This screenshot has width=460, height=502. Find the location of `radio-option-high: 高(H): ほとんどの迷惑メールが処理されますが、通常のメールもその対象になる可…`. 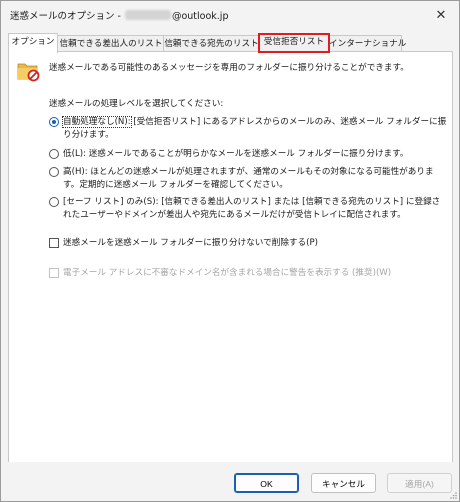

radio-option-high: 高(H): ほとんどの迷惑メールが処理されますが、通常のメールもその対象になる可… is located at coordinates (248, 179).